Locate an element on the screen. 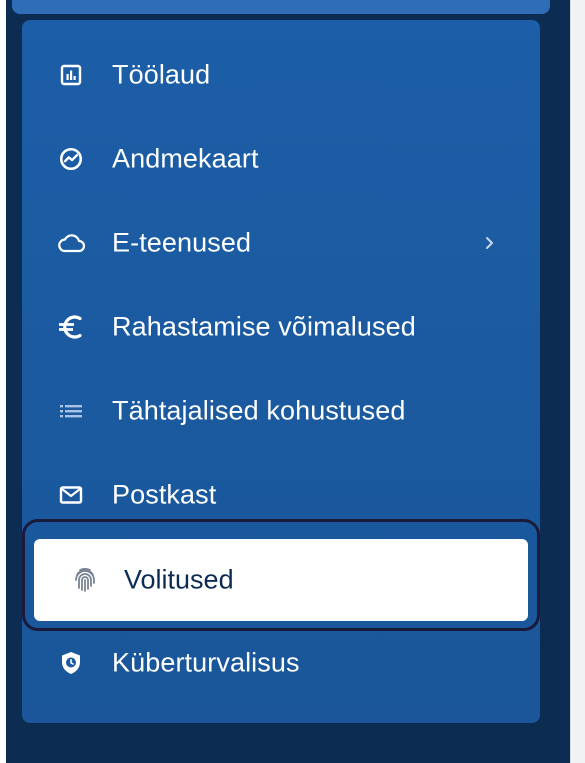 The width and height of the screenshot is (585, 763). shield-clock-icon is located at coordinates (71, 663).